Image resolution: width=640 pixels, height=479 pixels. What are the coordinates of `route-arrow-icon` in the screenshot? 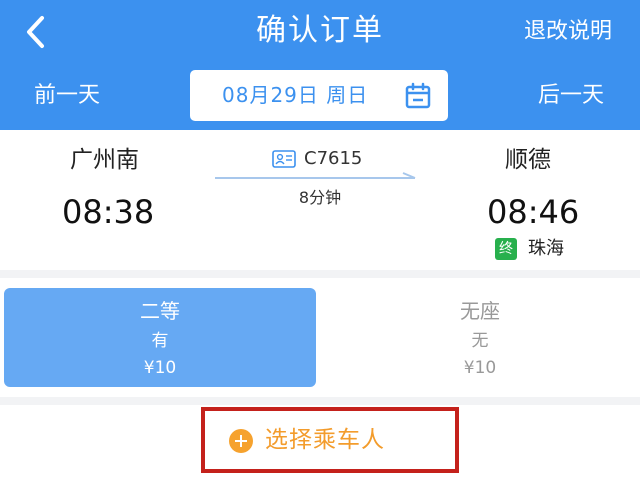 It's located at (315, 175).